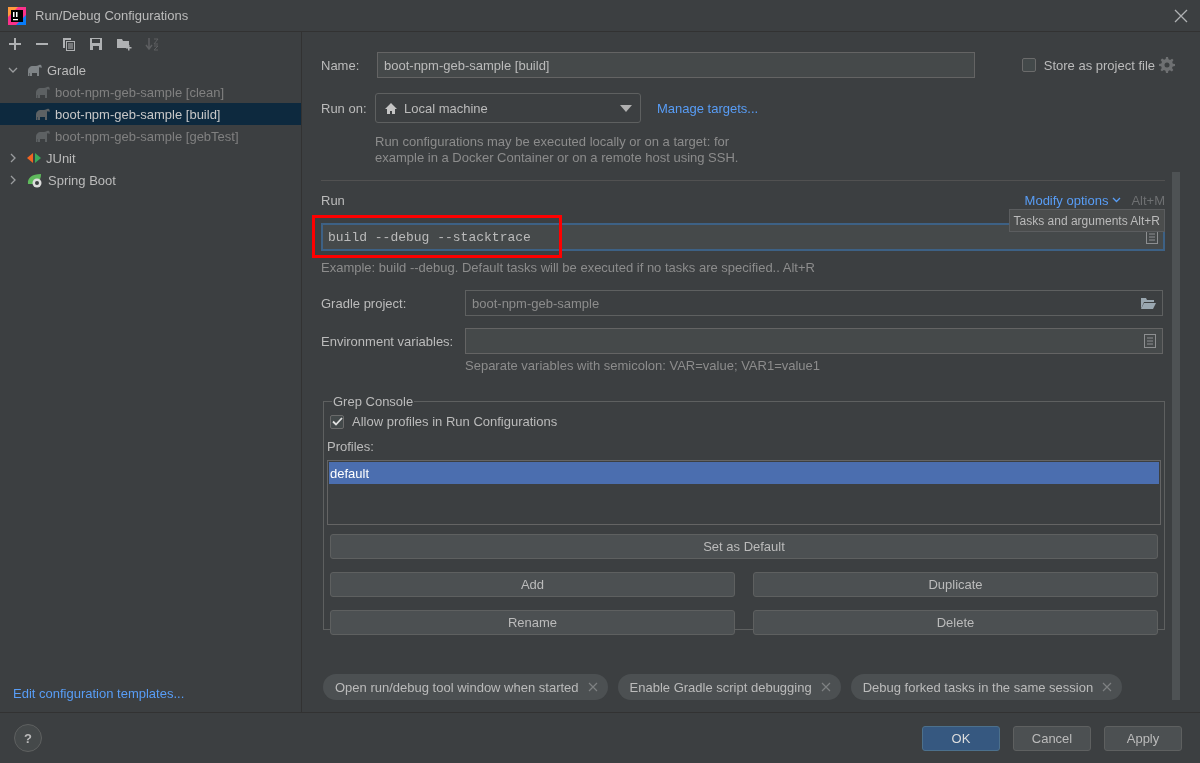  What do you see at coordinates (150, 114) in the screenshot?
I see `tree-item: boot-npm-geb-sample [build]` at bounding box center [150, 114].